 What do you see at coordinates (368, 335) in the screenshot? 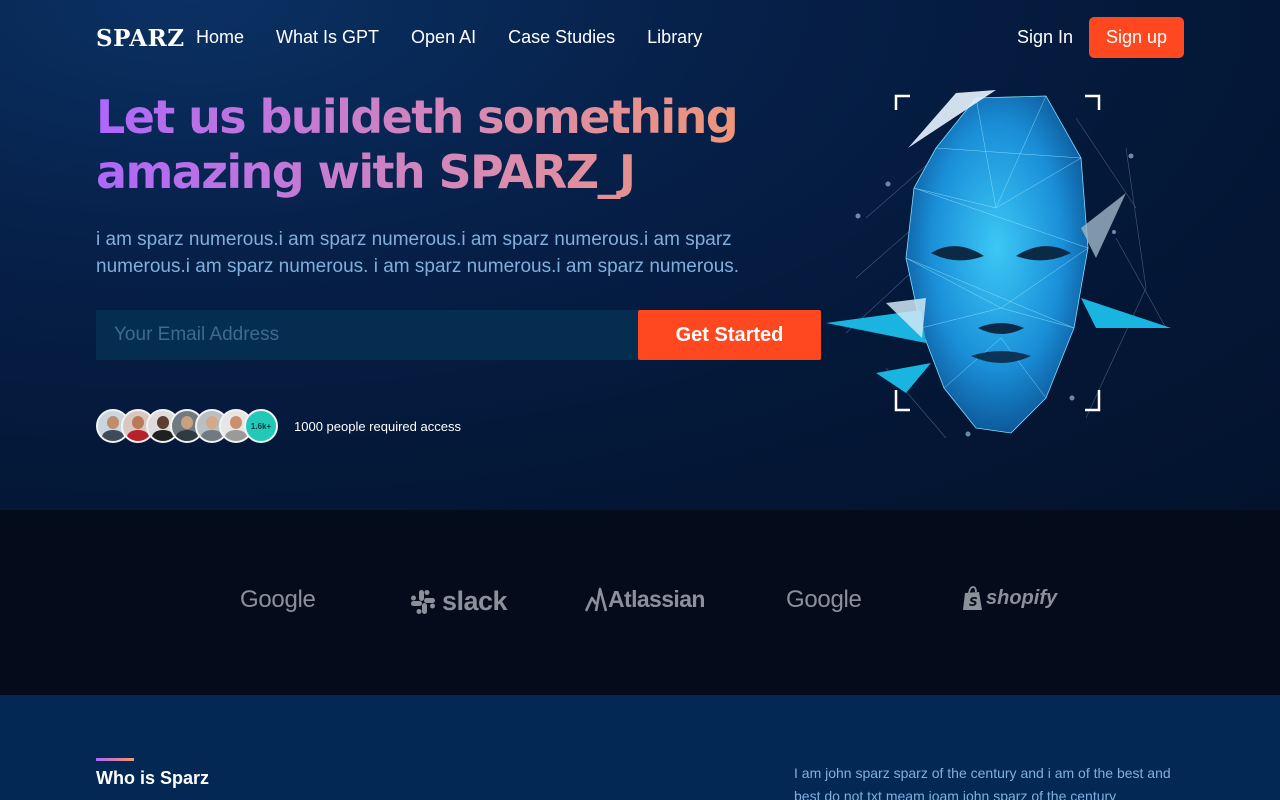
I see `email-input` at bounding box center [368, 335].